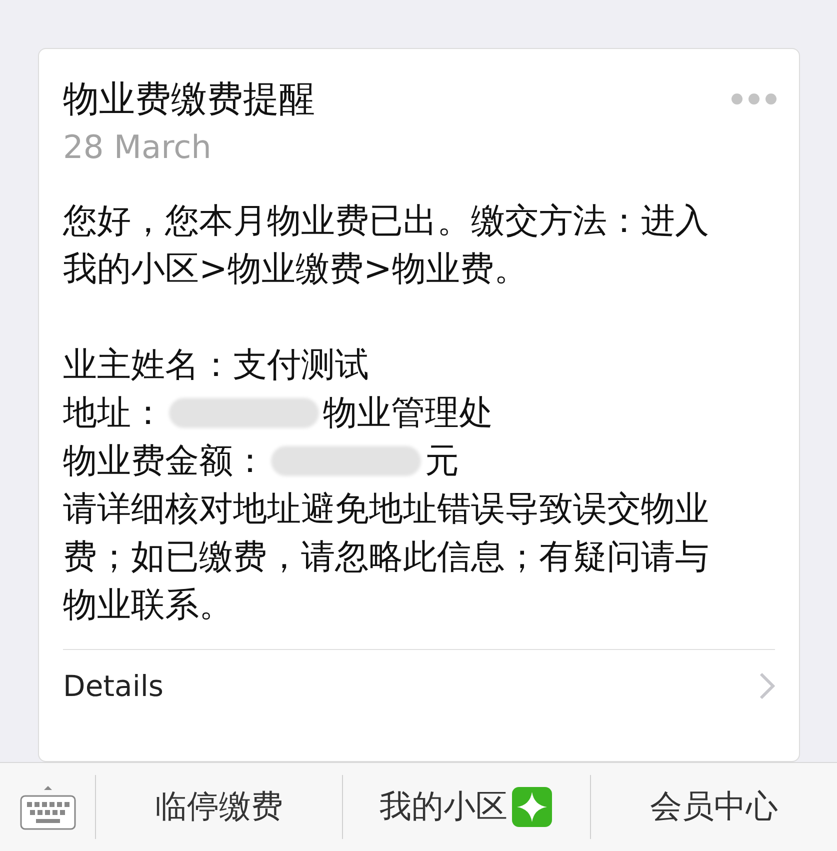 The image size is (837, 851). I want to click on menu-item: 临停缴费, so click(220, 807).